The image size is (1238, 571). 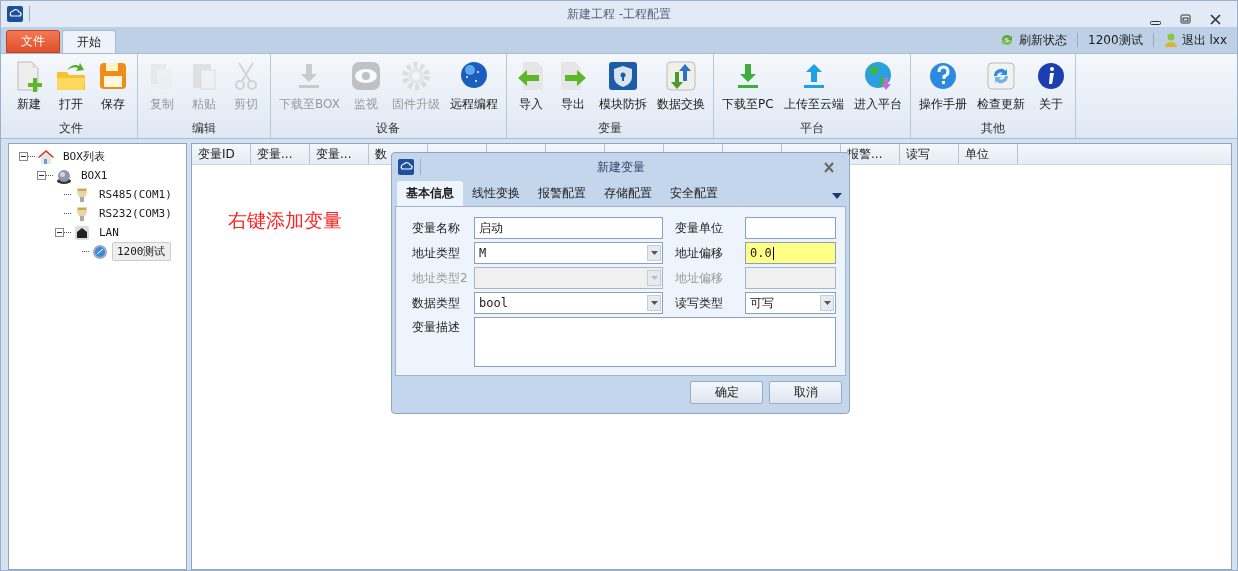 I want to click on input-field: 0.0, so click(x=790, y=253).